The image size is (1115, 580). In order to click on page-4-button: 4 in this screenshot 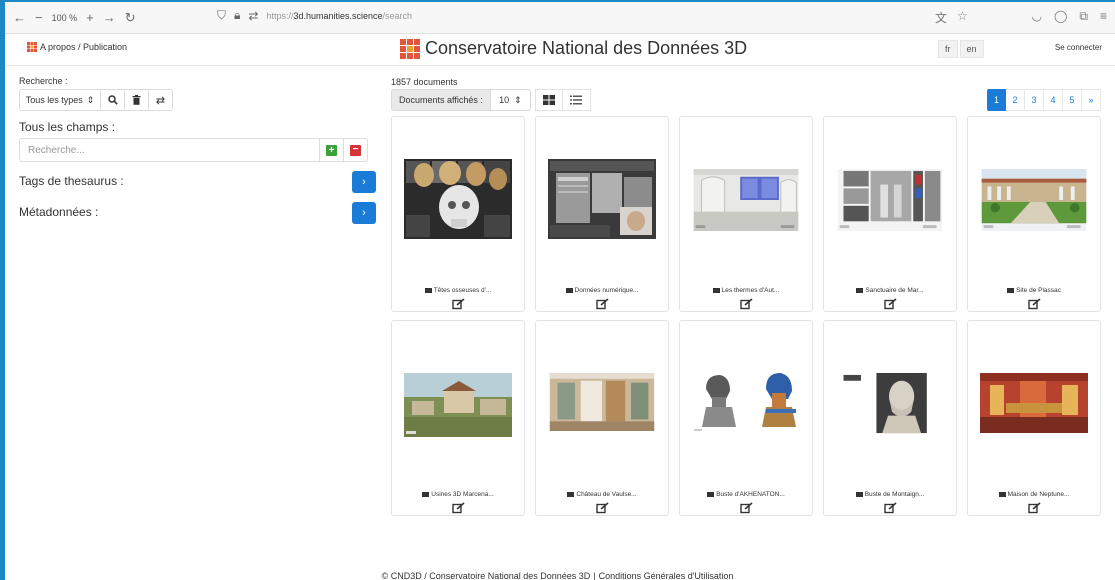, I will do `click(1053, 100)`.